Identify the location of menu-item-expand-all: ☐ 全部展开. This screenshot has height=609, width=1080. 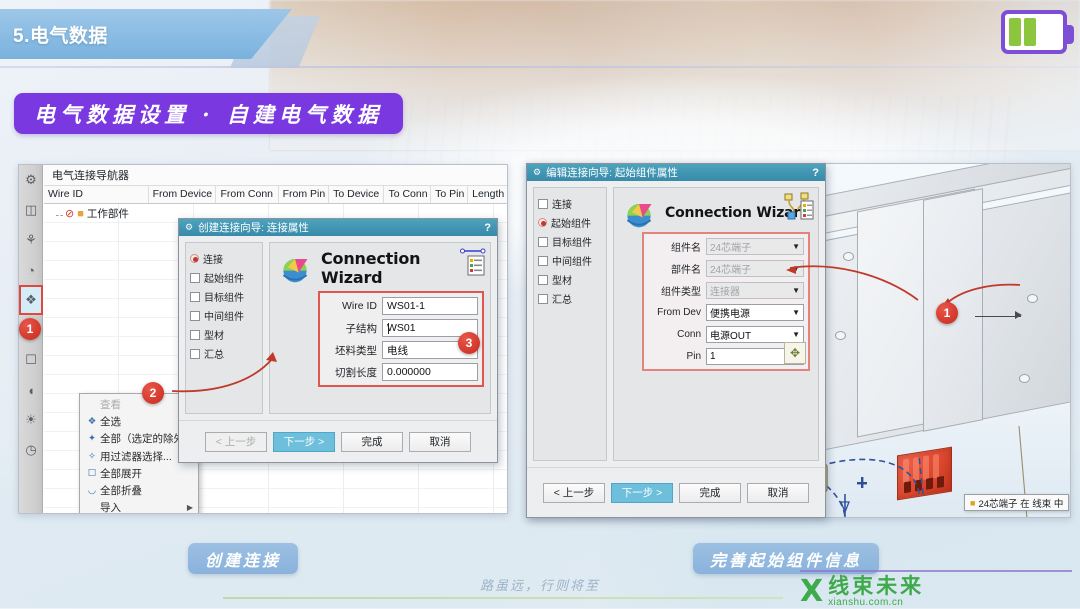
(139, 473).